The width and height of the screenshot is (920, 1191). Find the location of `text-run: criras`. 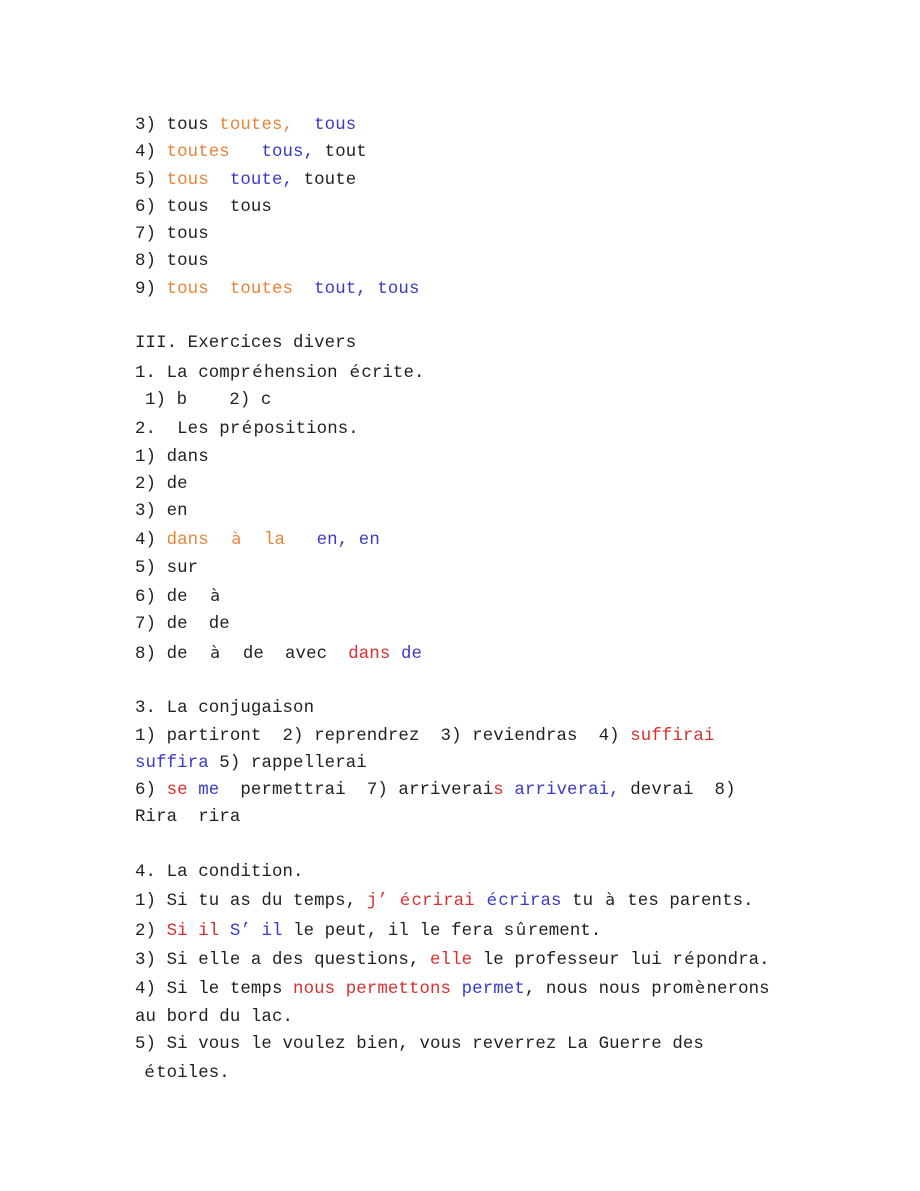

text-run: criras is located at coordinates (530, 902).